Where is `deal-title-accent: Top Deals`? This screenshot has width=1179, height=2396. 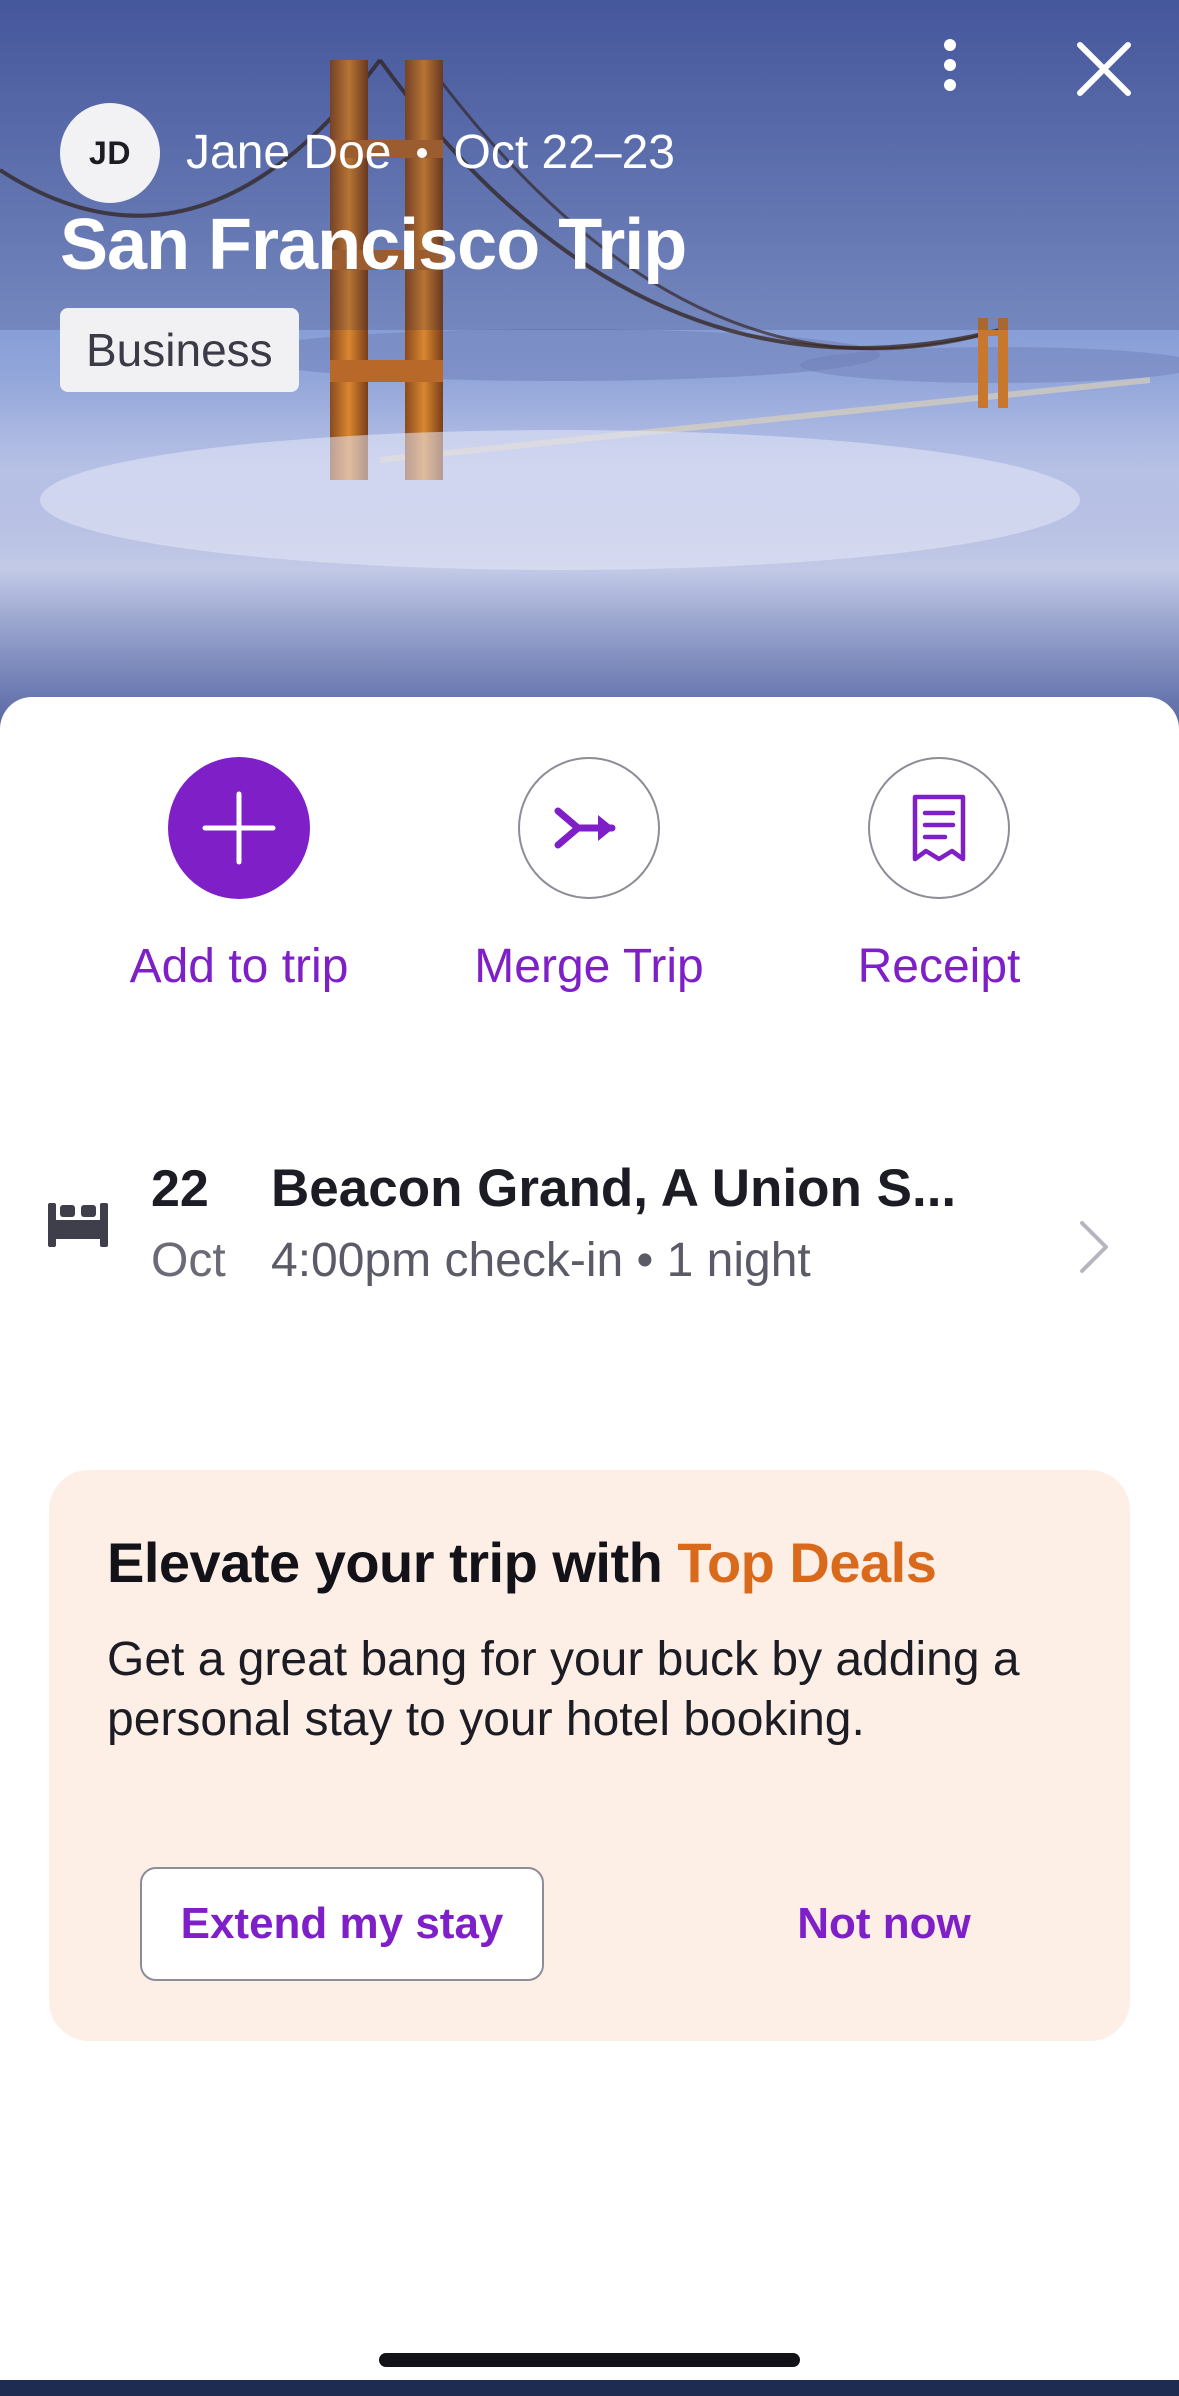
deal-title-accent: Top Deals is located at coordinates (807, 1562).